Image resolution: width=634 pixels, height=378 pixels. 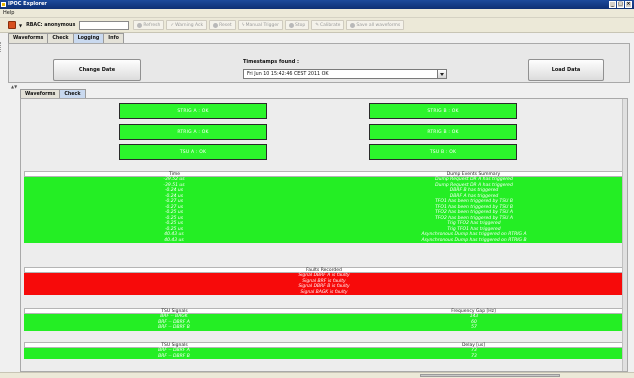 What do you see at coordinates (260, 25) in the screenshot?
I see `manual-trigger-button: ϟ Manual Trigger` at bounding box center [260, 25].